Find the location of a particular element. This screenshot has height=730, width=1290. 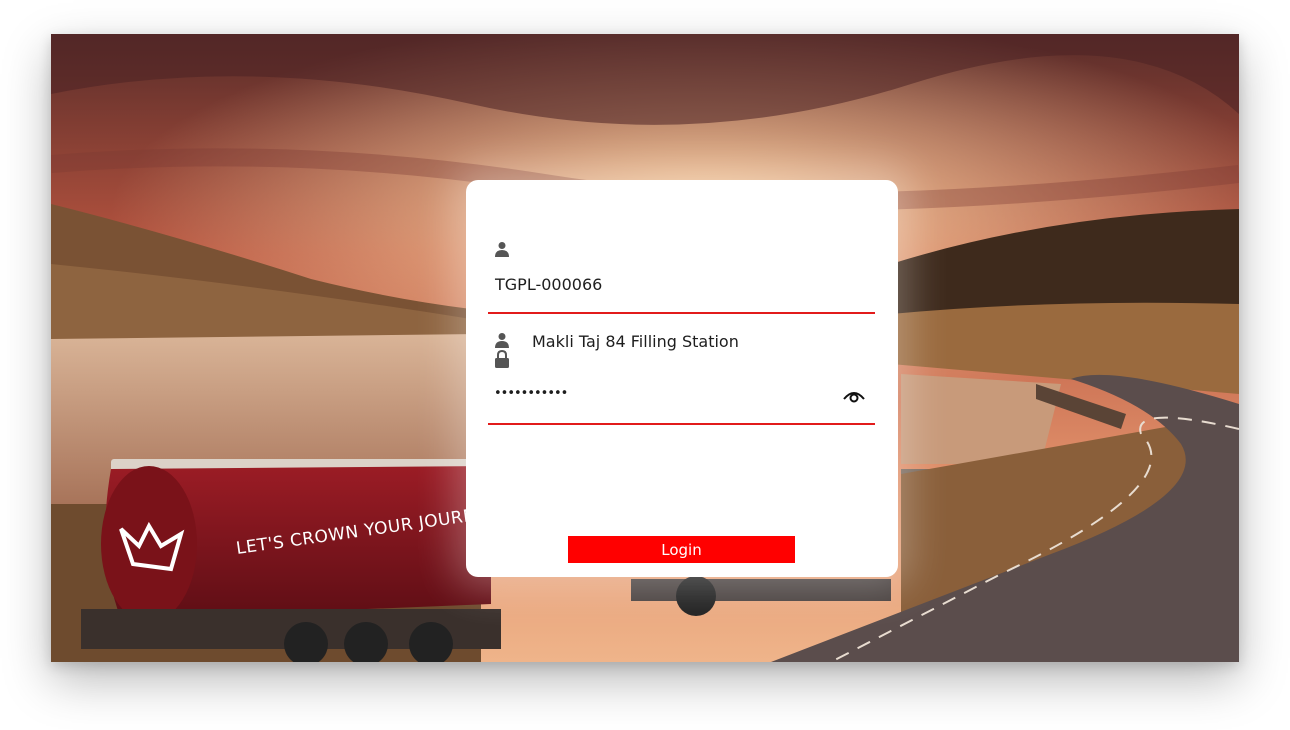

password-underline is located at coordinates (681, 424).